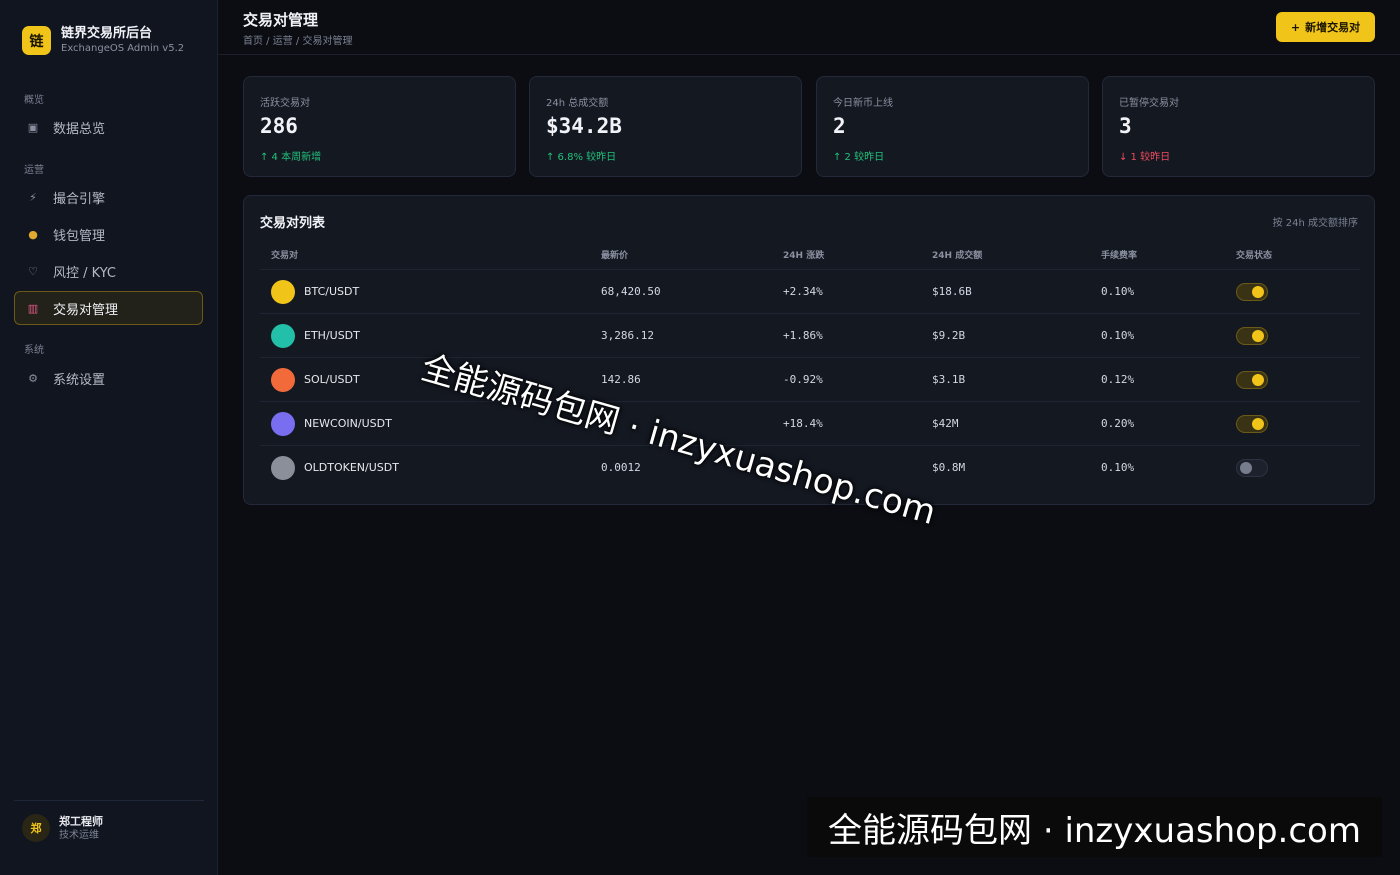 Image resolution: width=1400 pixels, height=875 pixels. I want to click on brand: 链 链界交易所后台 ExchangeOS Admin v5.2, so click(103, 40).